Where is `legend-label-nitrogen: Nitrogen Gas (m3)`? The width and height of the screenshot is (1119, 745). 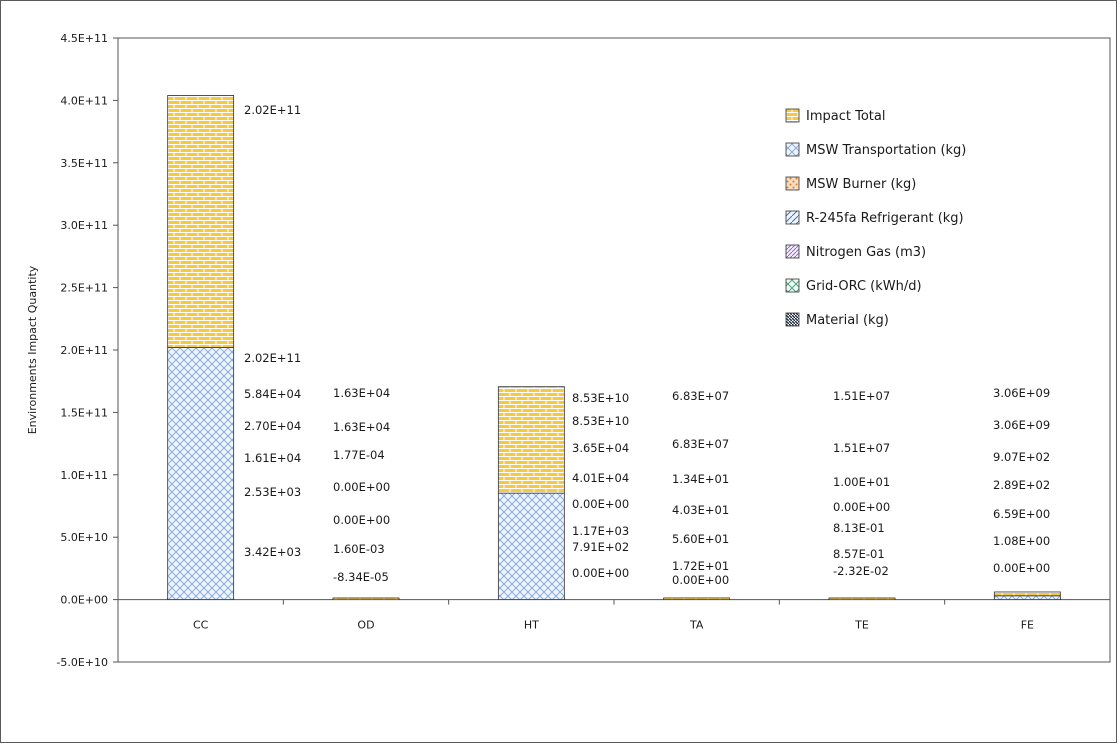
legend-label-nitrogen: Nitrogen Gas (m3) is located at coordinates (866, 252).